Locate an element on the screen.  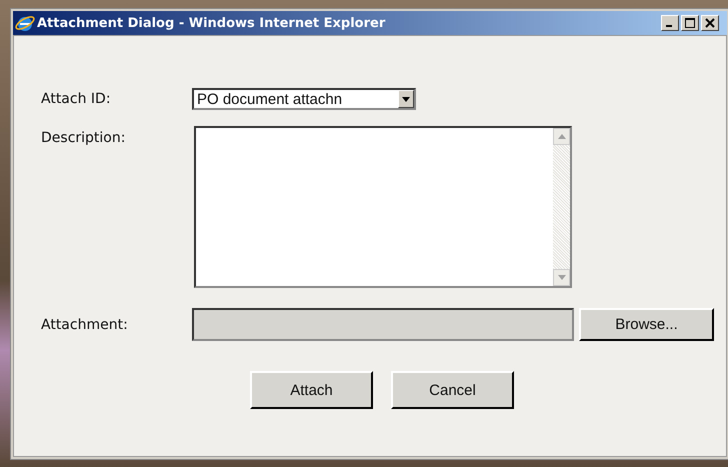
maximize-icon is located at coordinates (690, 23).